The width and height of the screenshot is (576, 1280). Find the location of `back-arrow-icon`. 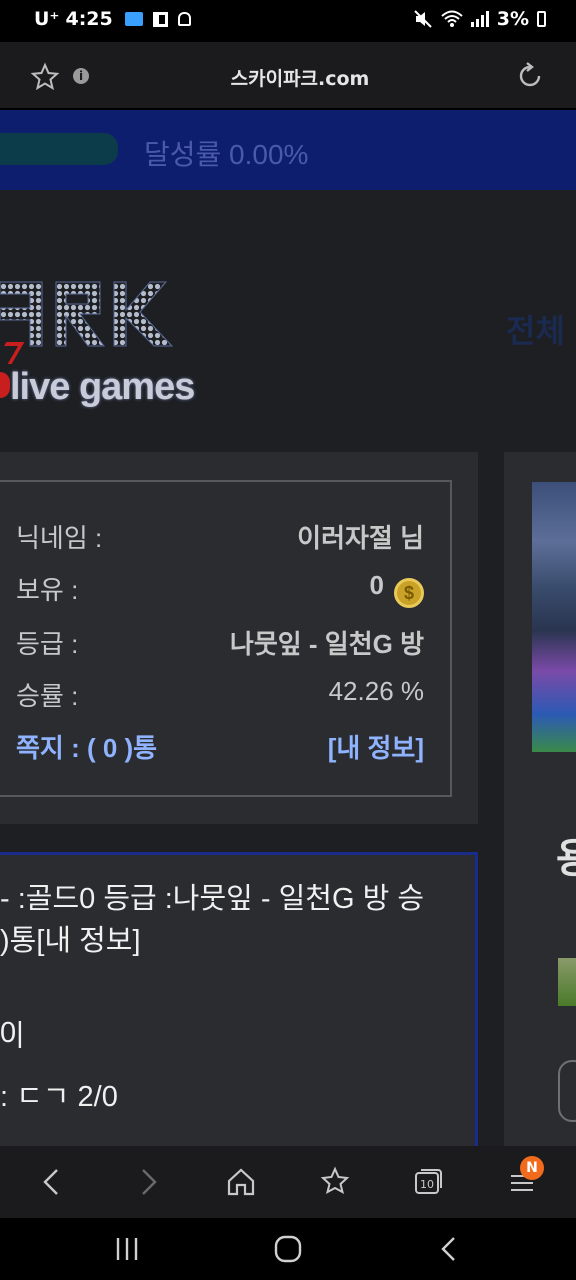

back-arrow-icon is located at coordinates (449, 1249).